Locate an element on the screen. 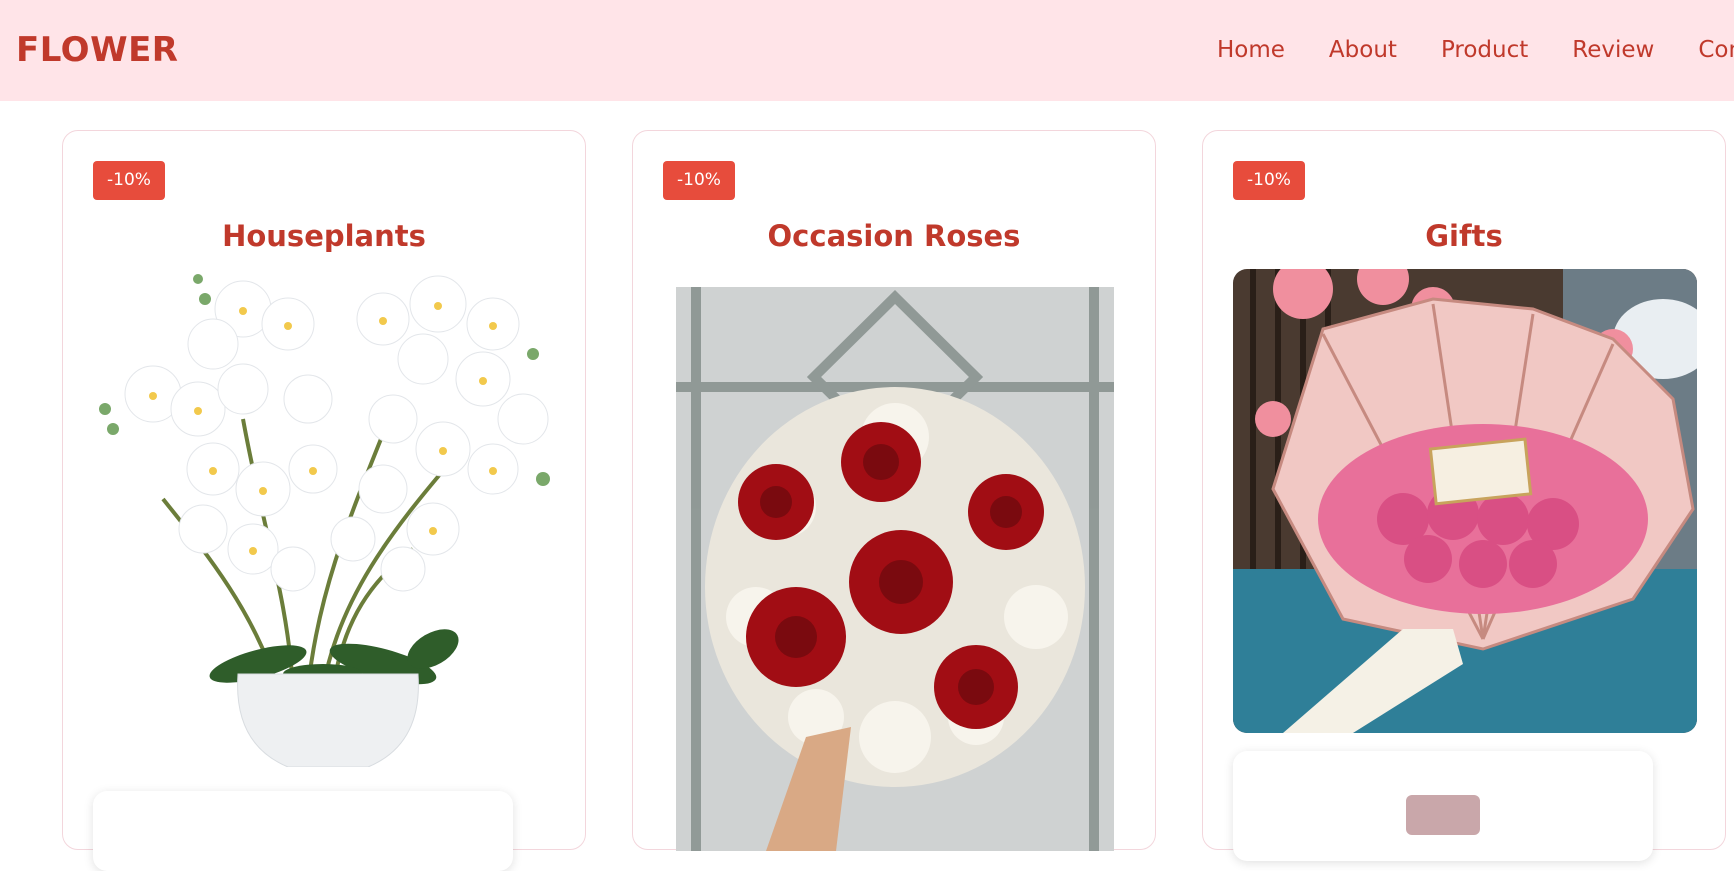  card-title: Gifts is located at coordinates (1464, 236).